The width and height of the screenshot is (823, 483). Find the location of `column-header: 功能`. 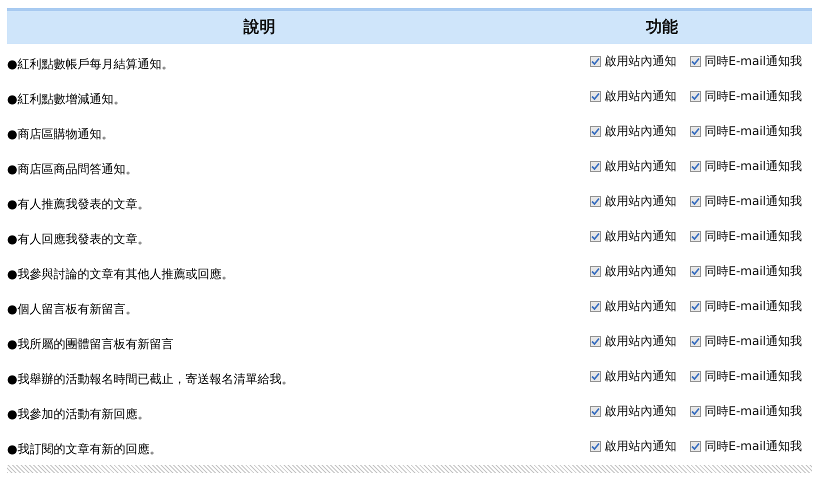

column-header: 功能 is located at coordinates (661, 27).